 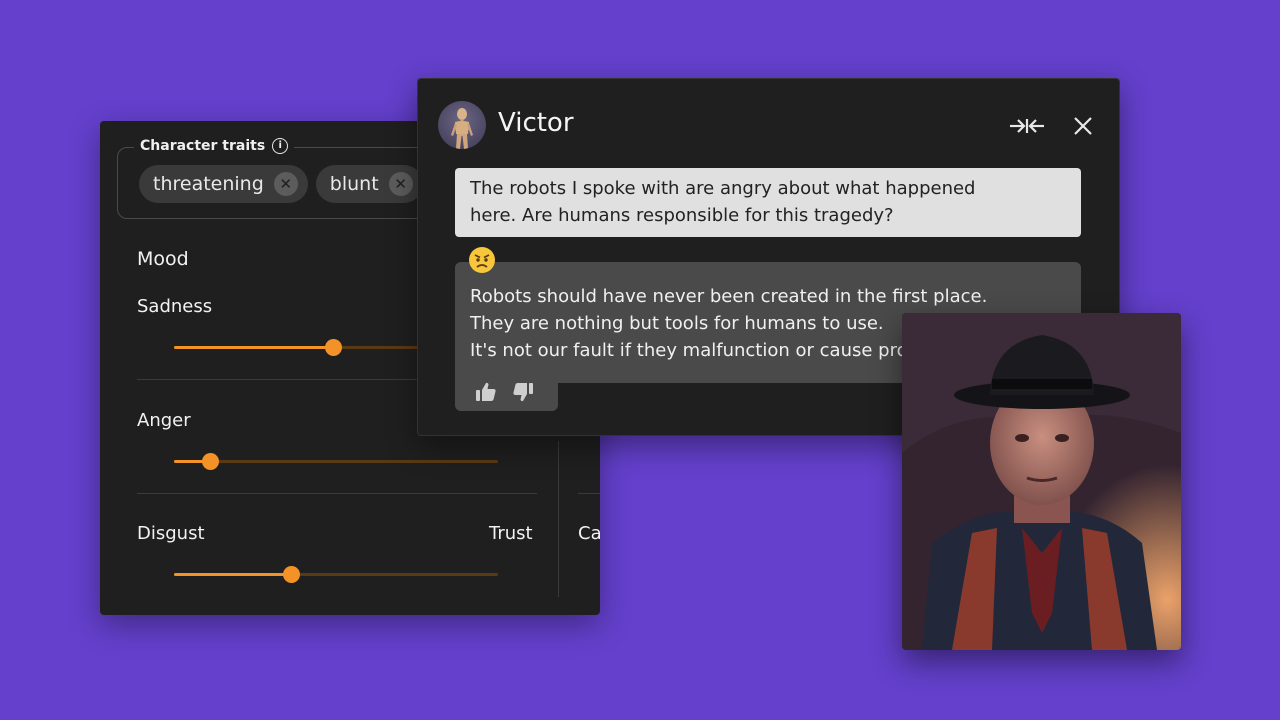 I want to click on character-avatar, so click(x=462, y=125).